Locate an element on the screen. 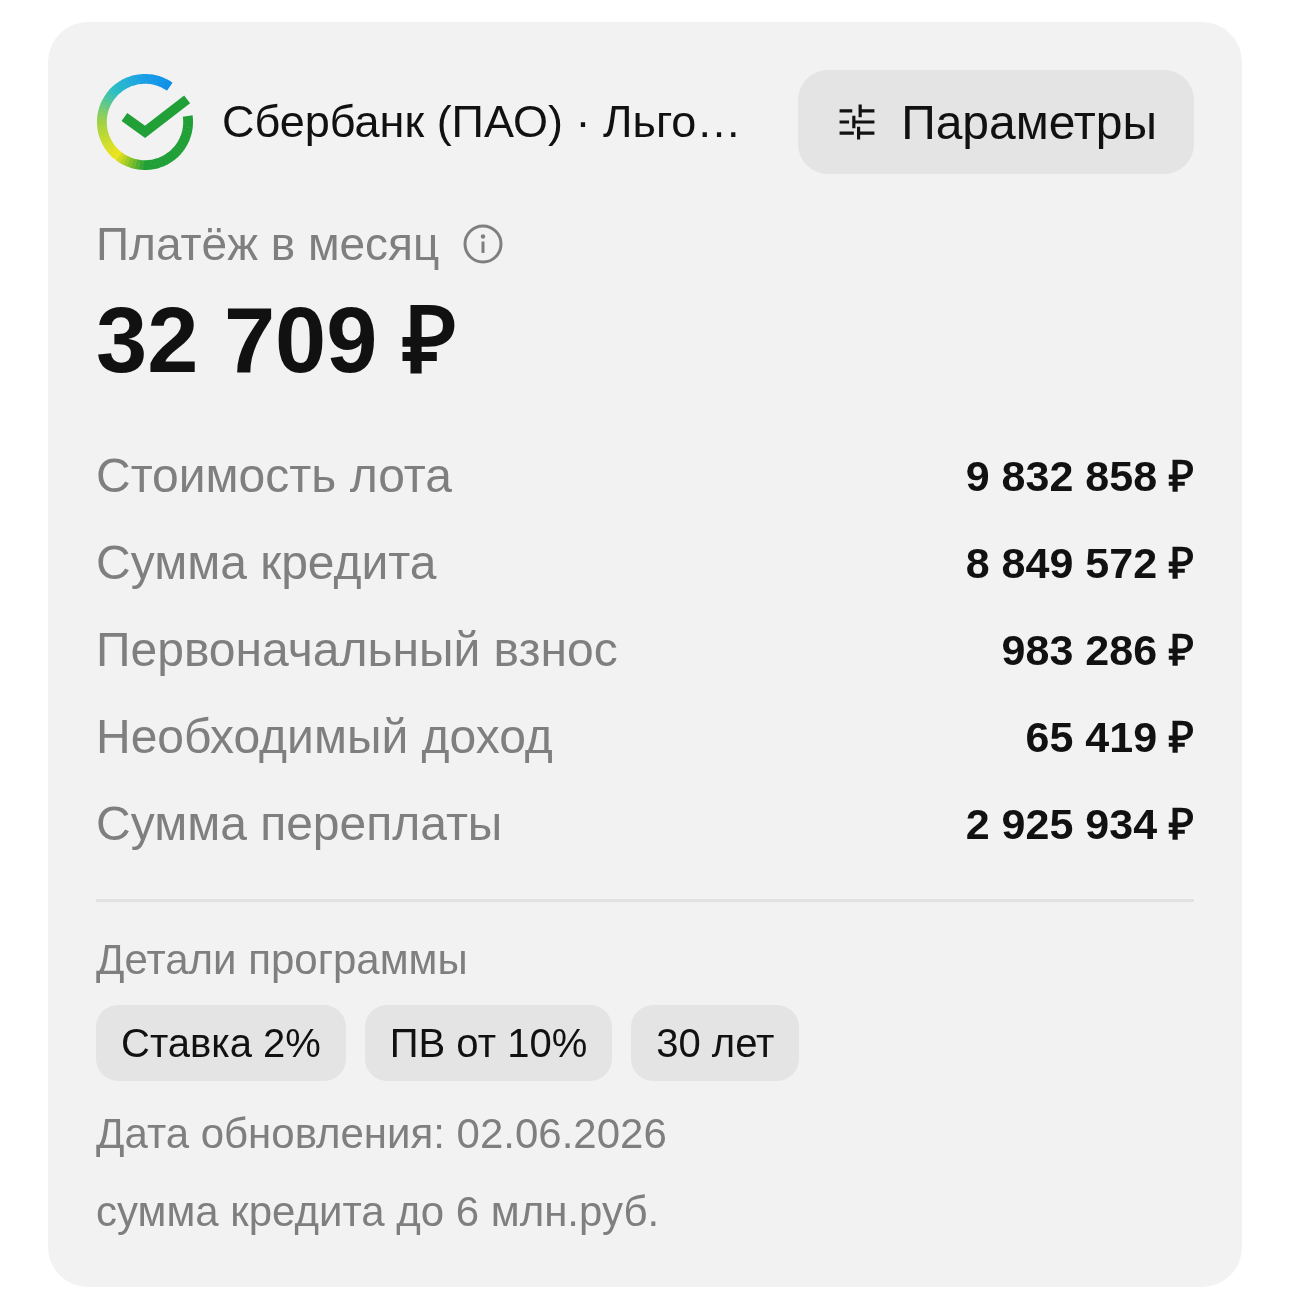 This screenshot has height=1312, width=1290. payment-label: Платёж в месяц is located at coordinates (268, 244).